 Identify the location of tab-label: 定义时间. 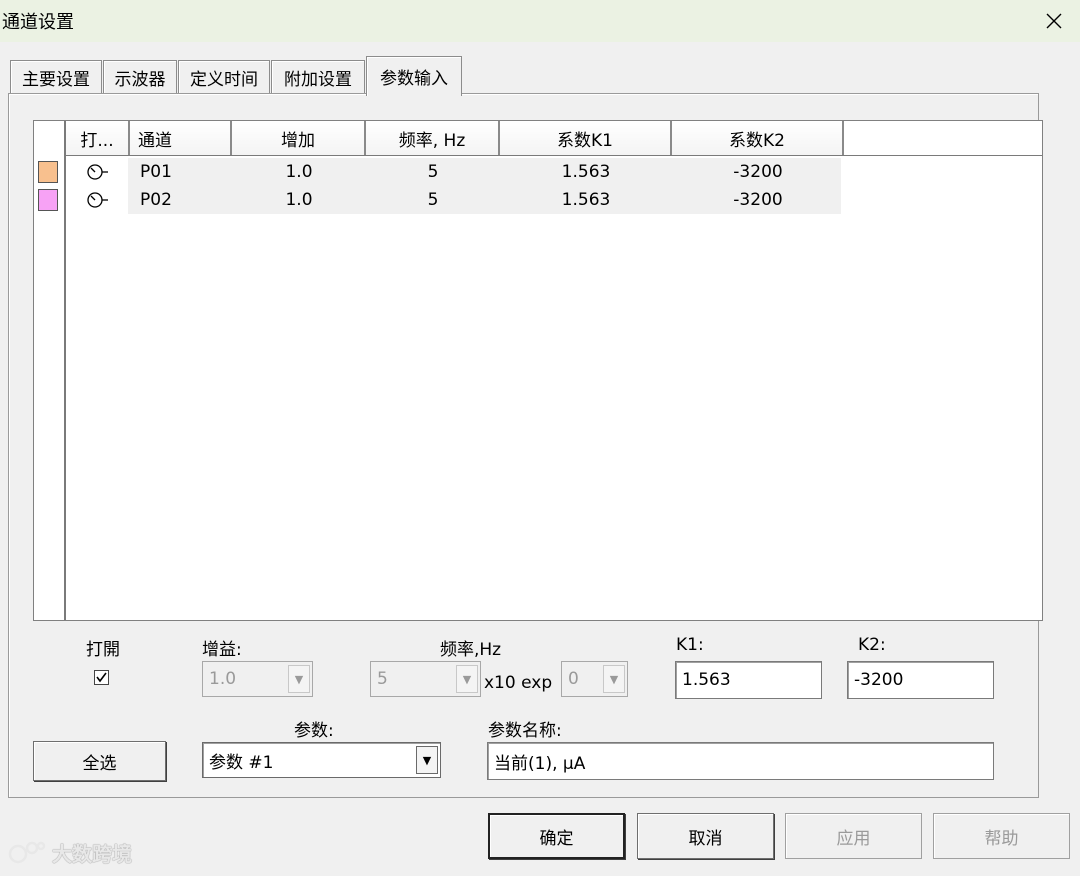
(224, 80).